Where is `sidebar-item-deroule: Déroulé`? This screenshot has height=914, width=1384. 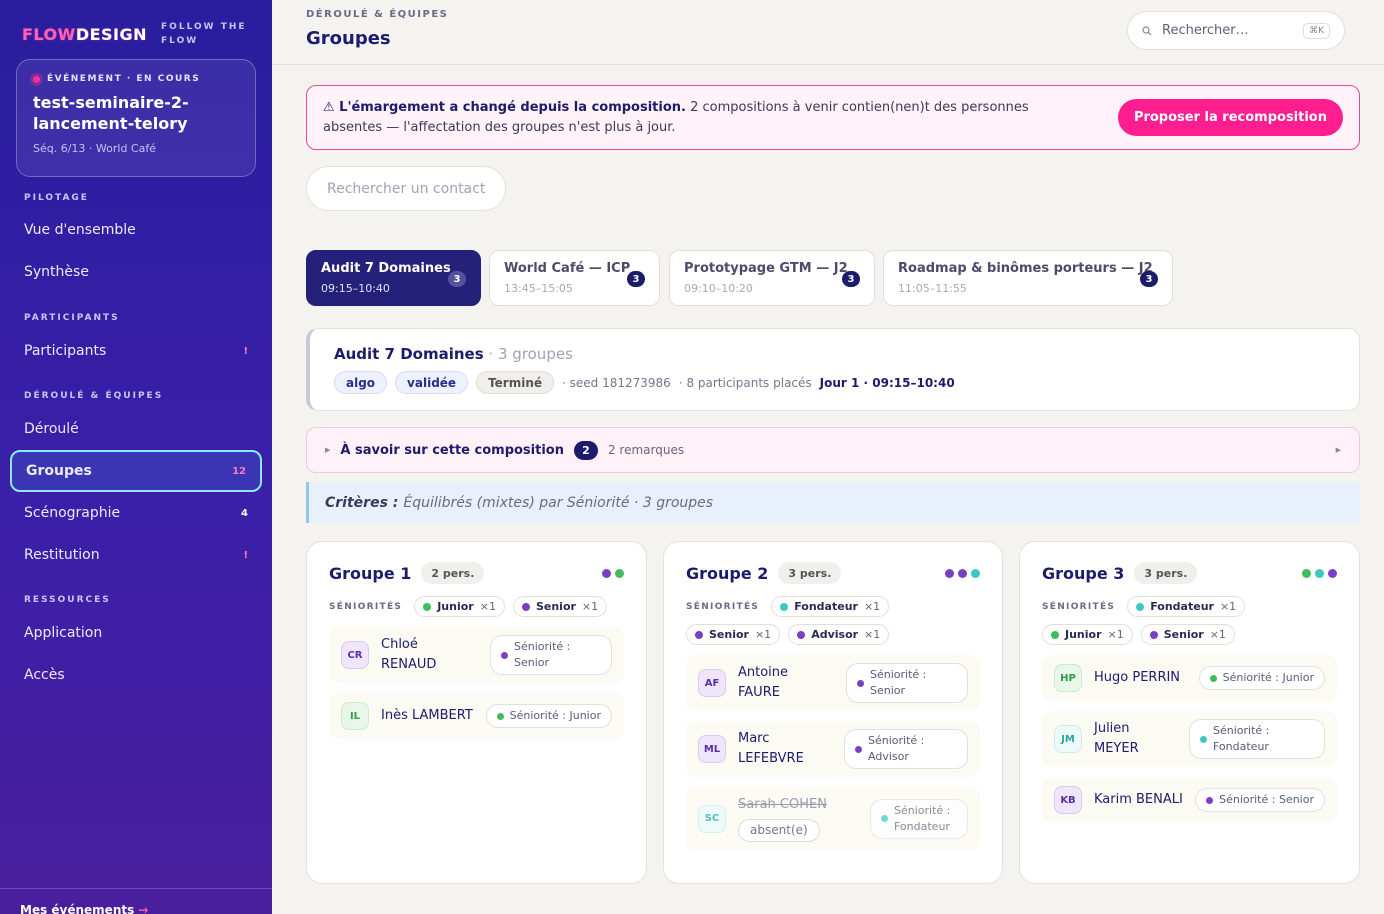 sidebar-item-deroule: Déroulé is located at coordinates (136, 429).